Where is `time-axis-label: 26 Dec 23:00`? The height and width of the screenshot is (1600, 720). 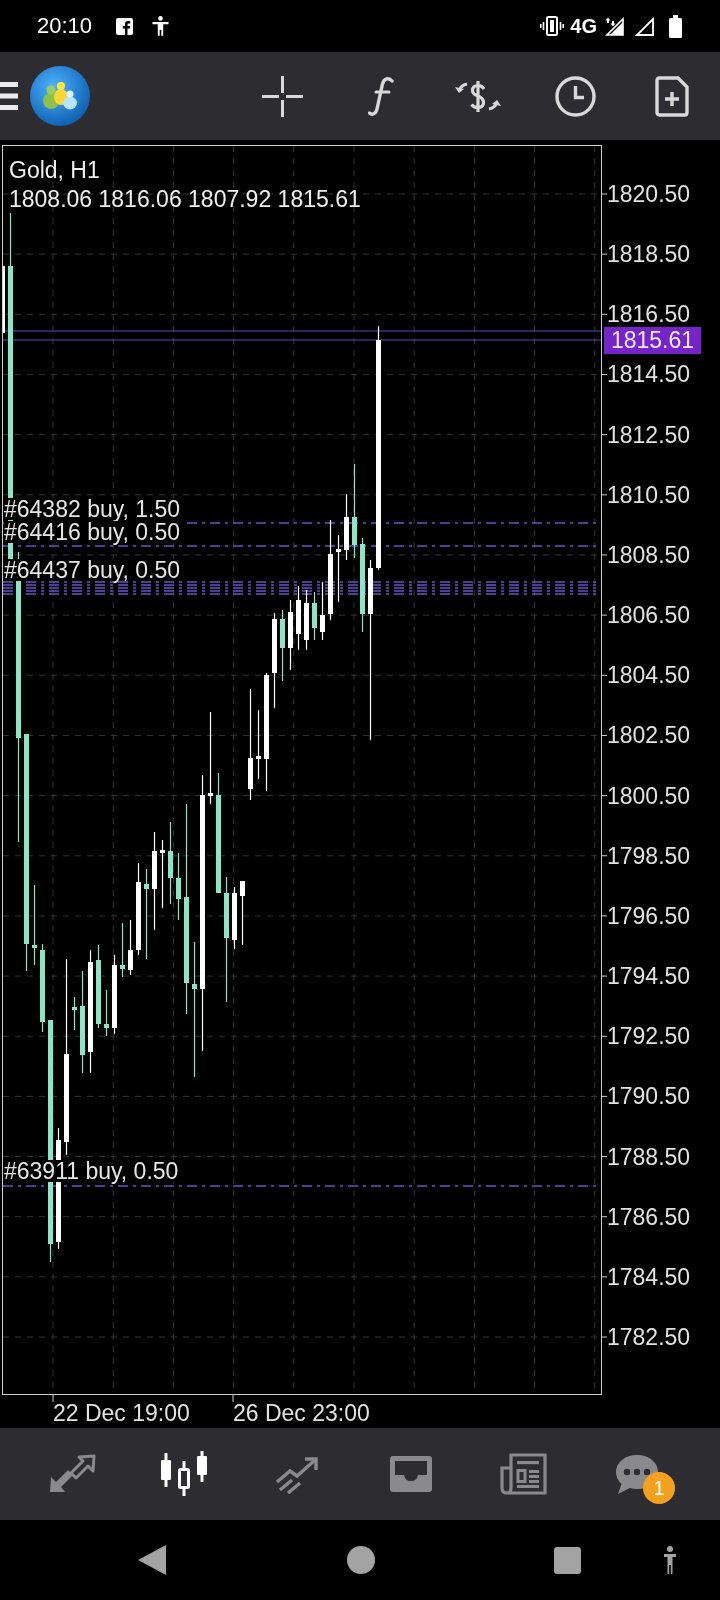 time-axis-label: 26 Dec 23:00 is located at coordinates (301, 1413).